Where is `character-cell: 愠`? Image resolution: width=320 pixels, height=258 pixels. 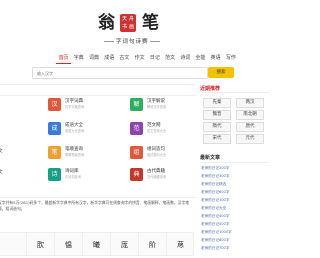 character-cell: 愠 is located at coordinates (68, 244).